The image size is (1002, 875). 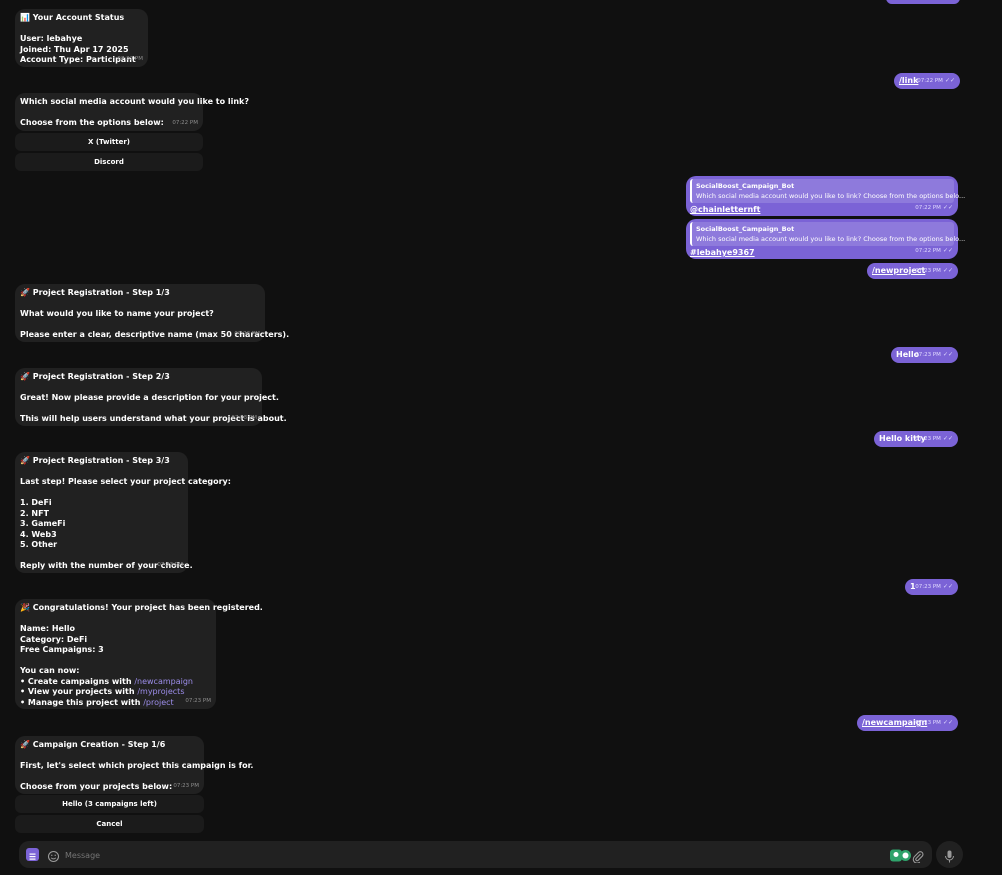 I want to click on discord-button: Discord, so click(x=109, y=162).